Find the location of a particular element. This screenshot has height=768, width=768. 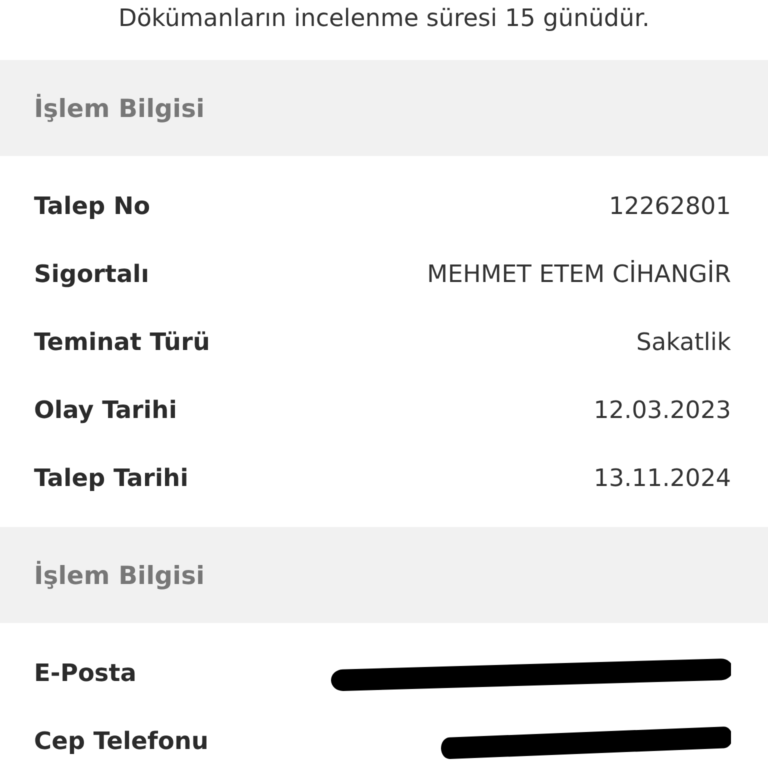

field-label: E-Posta is located at coordinates (85, 673).